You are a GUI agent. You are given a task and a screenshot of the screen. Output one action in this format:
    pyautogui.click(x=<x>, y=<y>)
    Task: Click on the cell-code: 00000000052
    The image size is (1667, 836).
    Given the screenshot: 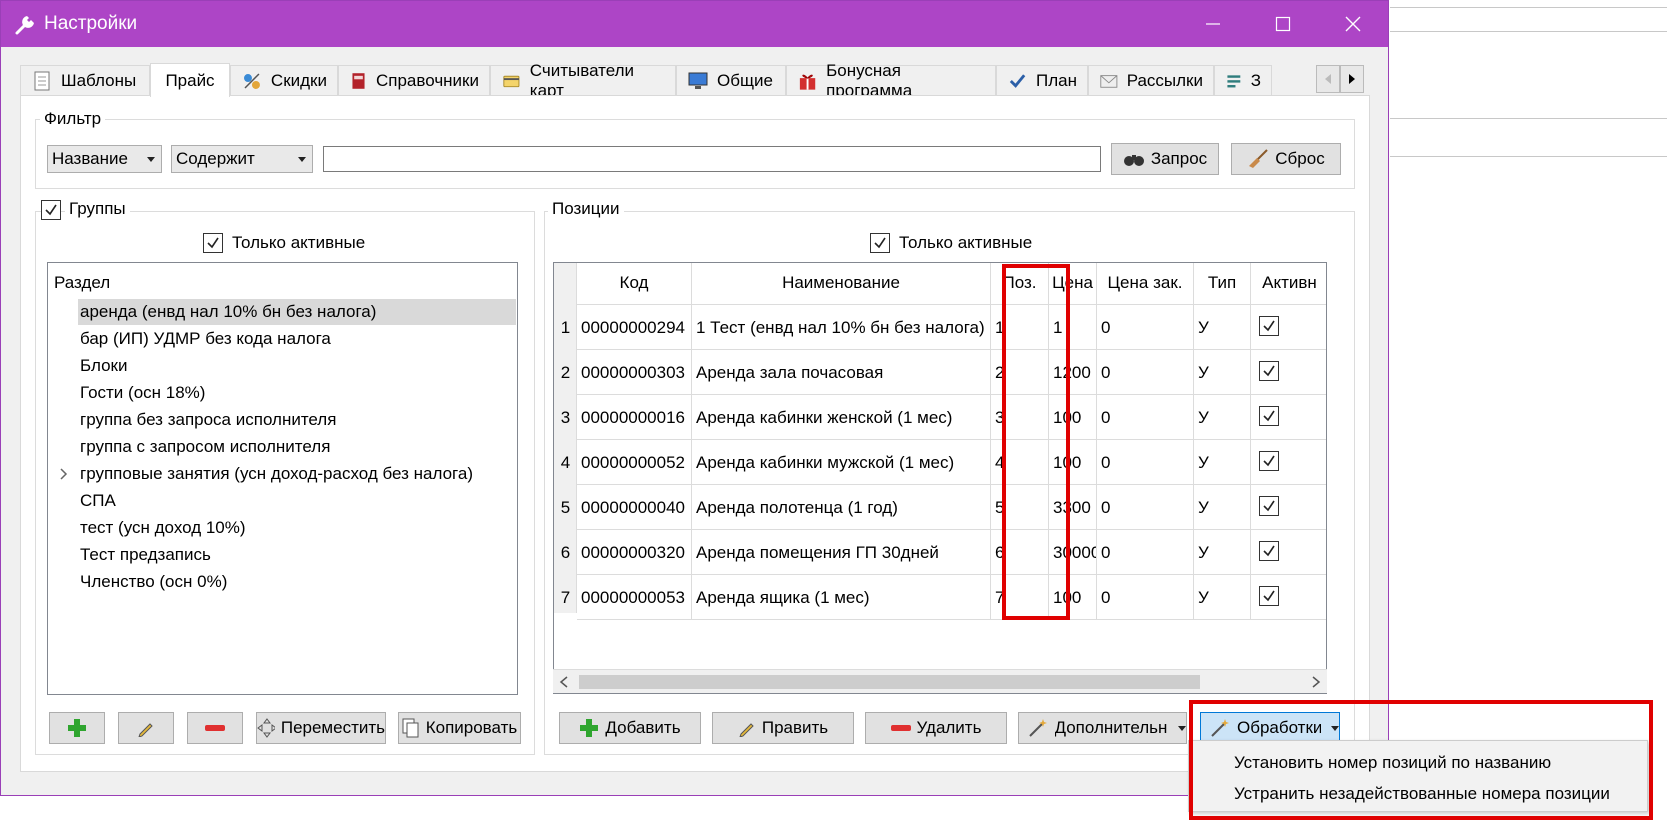 What is the action you would take?
    pyautogui.click(x=634, y=462)
    